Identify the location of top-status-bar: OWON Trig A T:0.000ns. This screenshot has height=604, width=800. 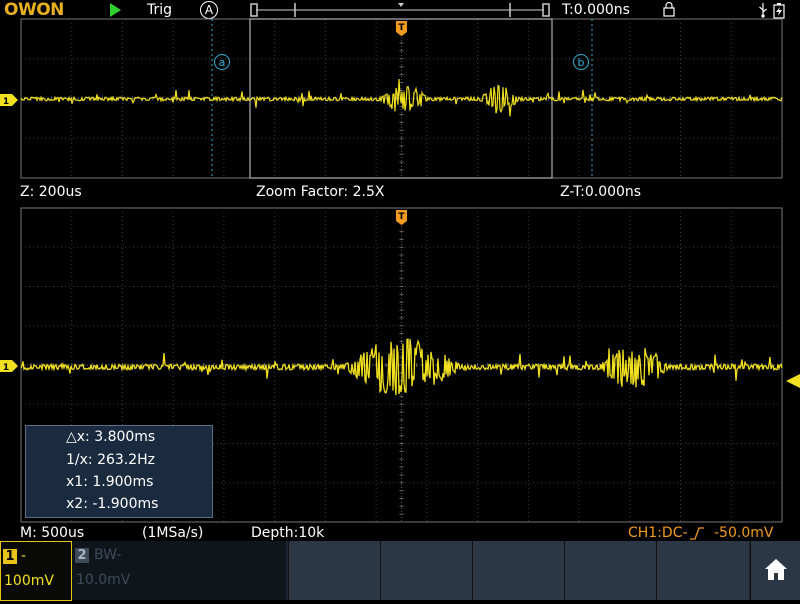
(400, 10).